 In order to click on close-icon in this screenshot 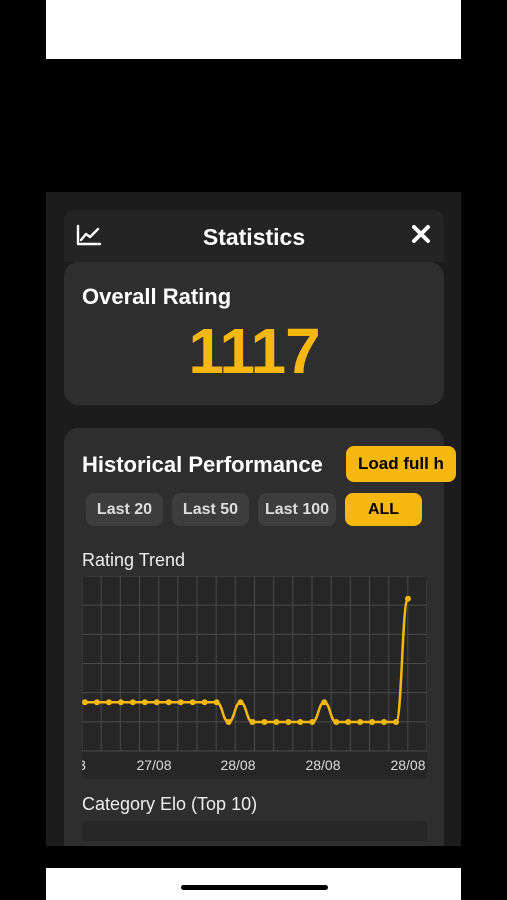, I will do `click(421, 234)`.